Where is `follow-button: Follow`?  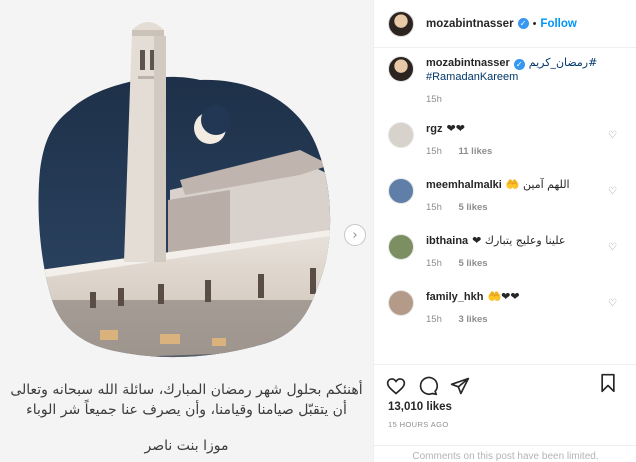 follow-button: Follow is located at coordinates (558, 24).